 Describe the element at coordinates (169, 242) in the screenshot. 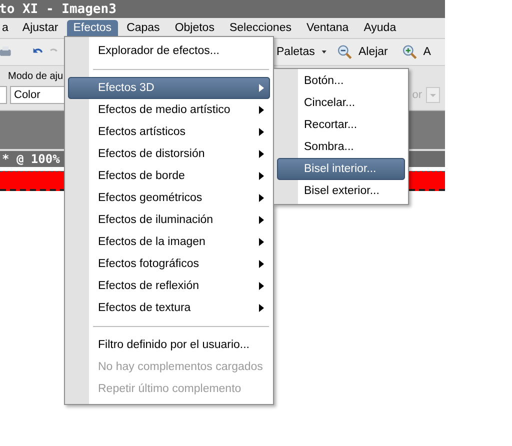

I see `menu-item: Efectos de la imagen` at that location.